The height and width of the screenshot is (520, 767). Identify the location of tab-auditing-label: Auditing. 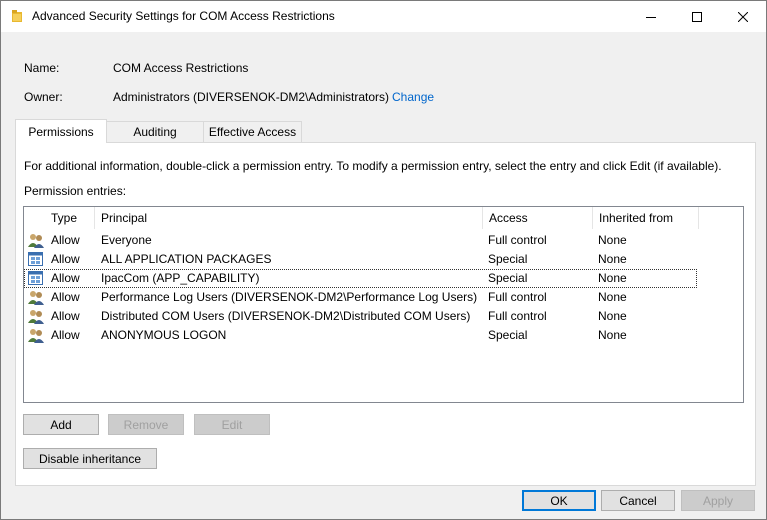
(155, 132).